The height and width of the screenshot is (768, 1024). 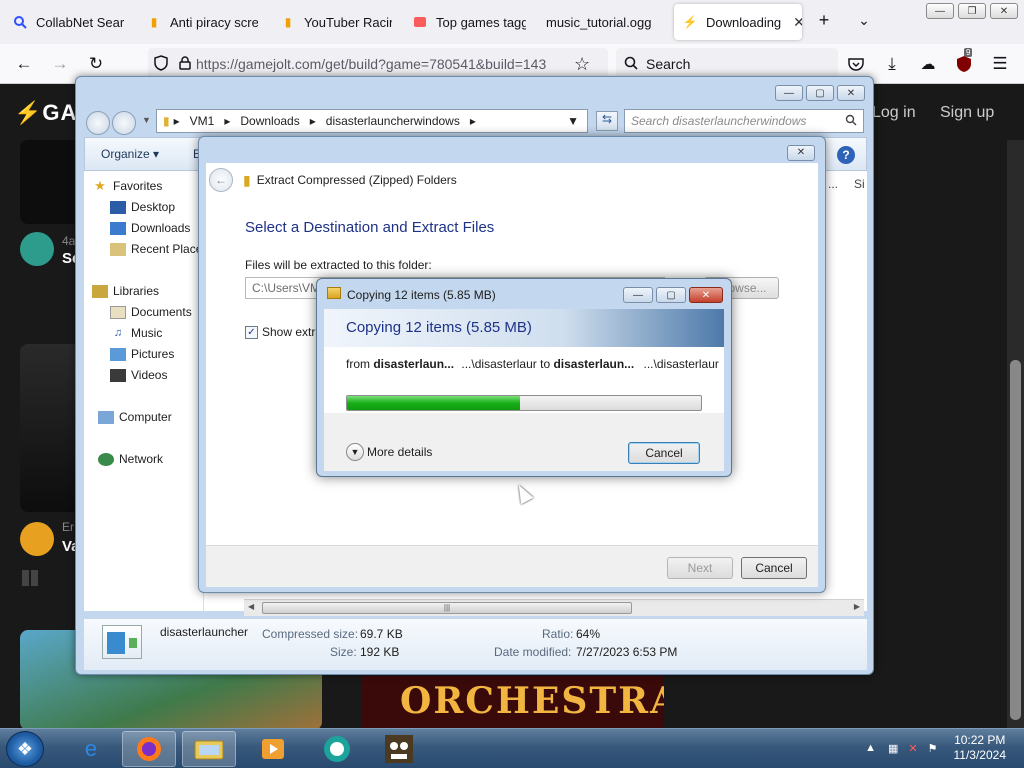 What do you see at coordinates (851, 93) in the screenshot?
I see `explorer-close-button: ✕` at bounding box center [851, 93].